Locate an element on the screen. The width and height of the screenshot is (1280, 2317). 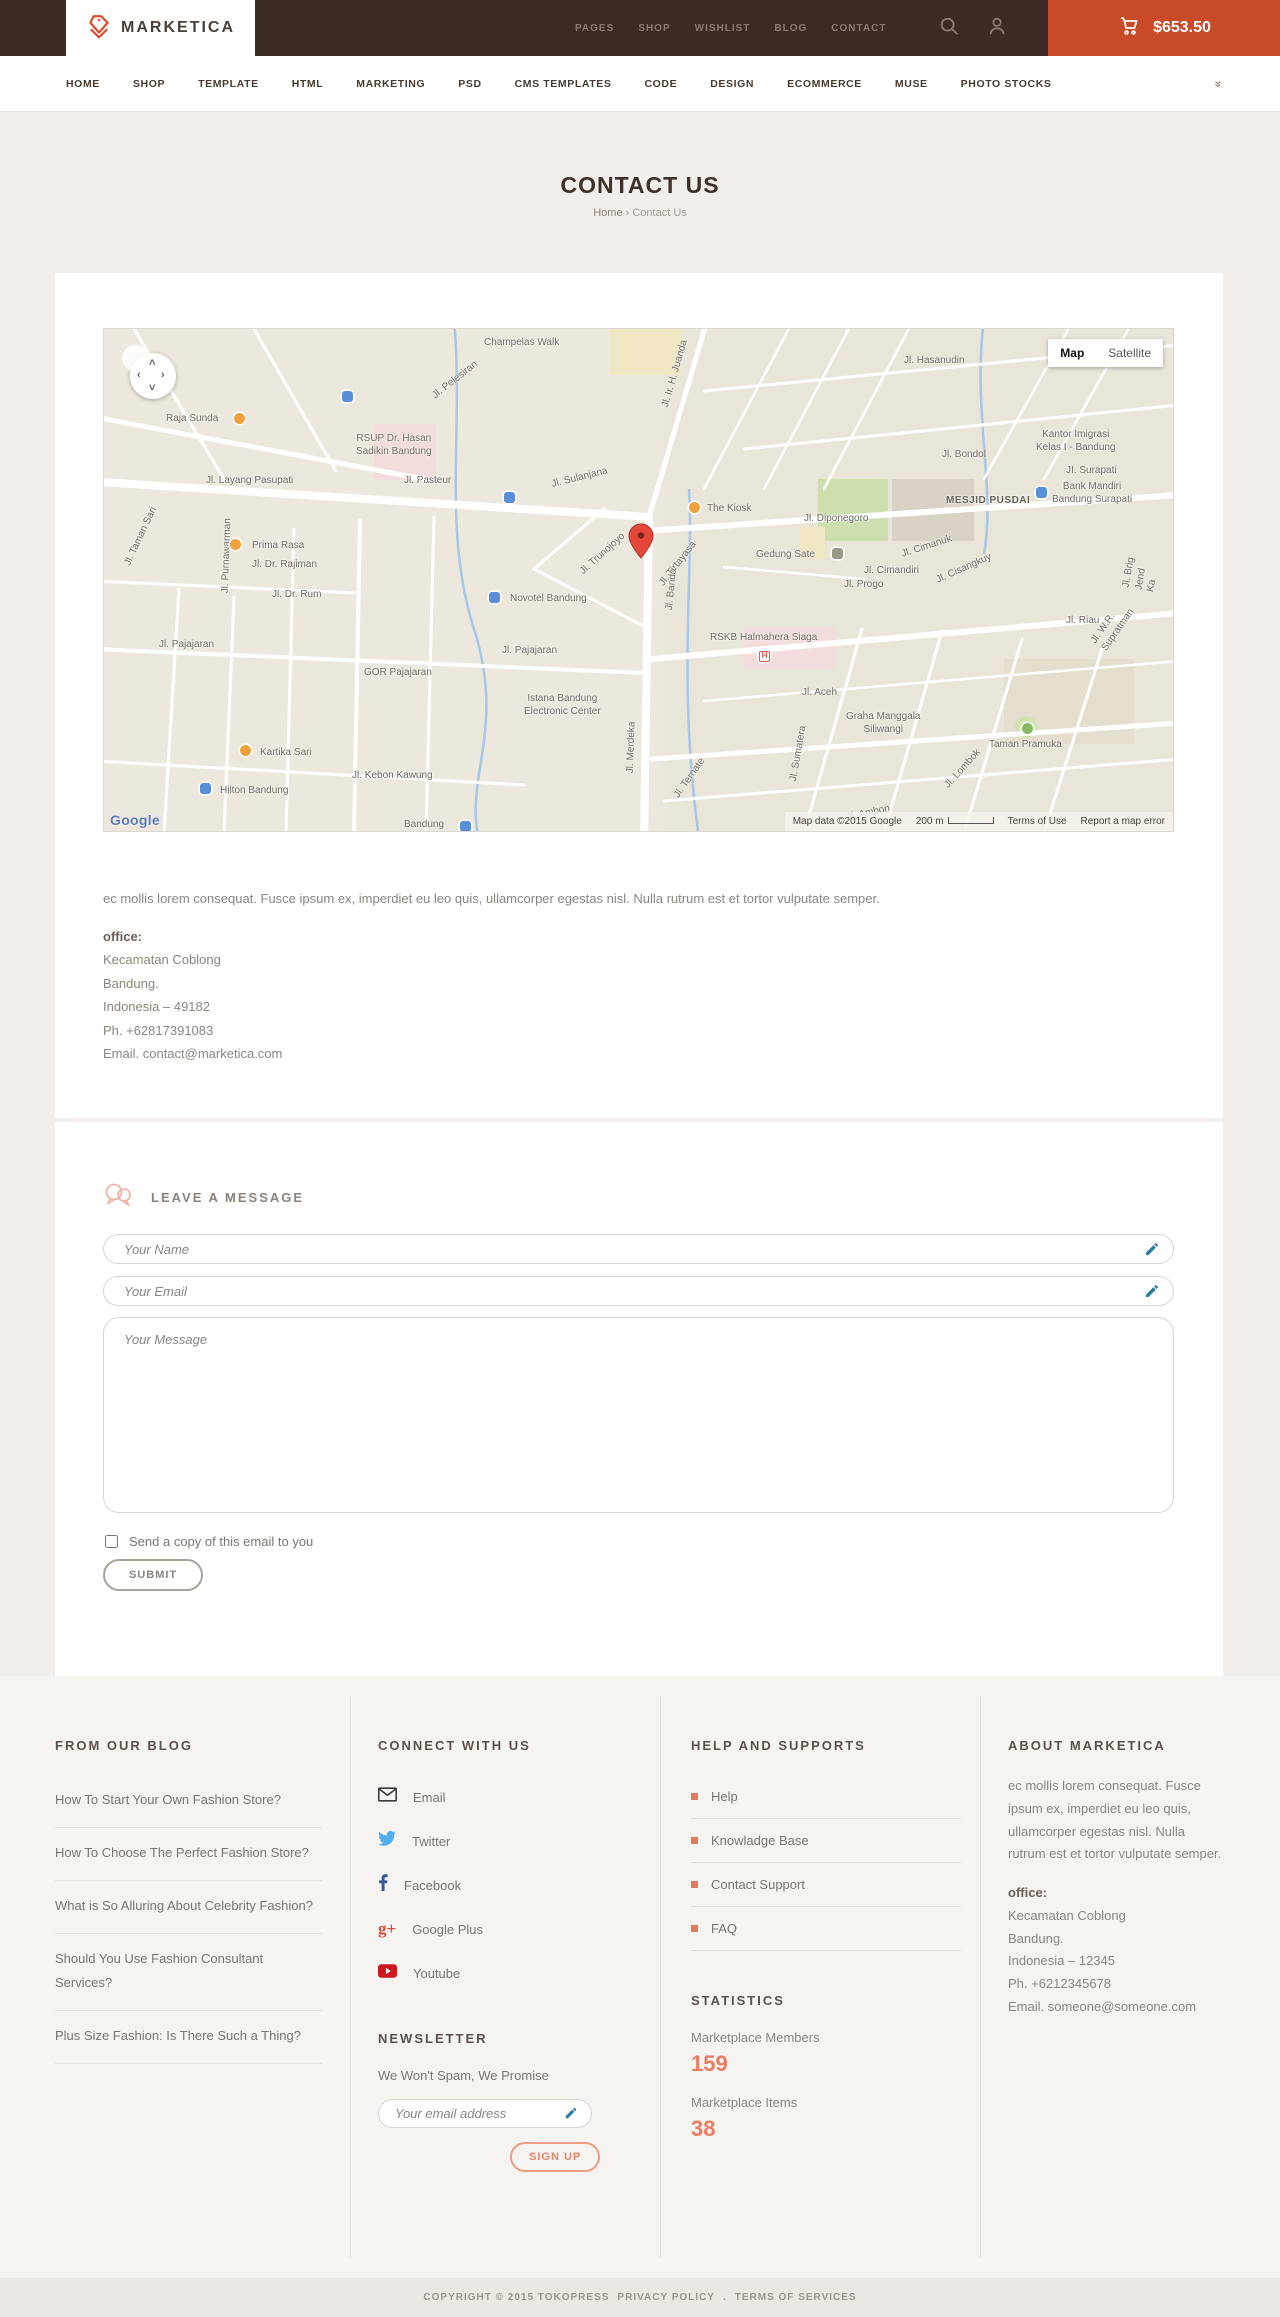
brand-logo: MARKETICA is located at coordinates (160, 28).